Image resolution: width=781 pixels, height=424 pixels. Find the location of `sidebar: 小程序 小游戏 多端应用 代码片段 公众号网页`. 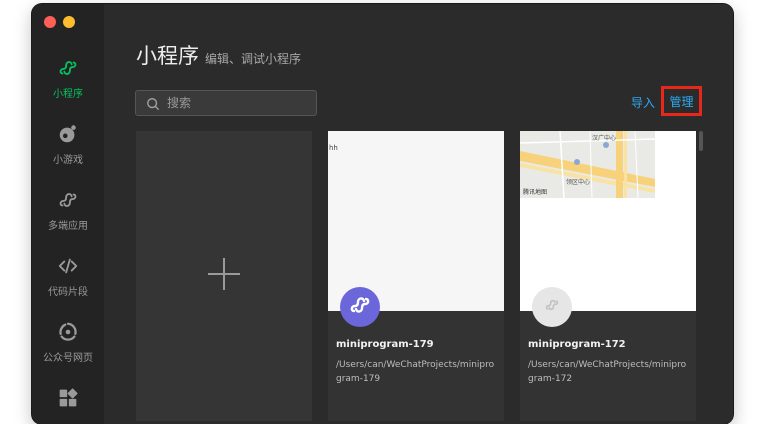

sidebar: 小程序 小游戏 多端应用 代码片段 公众号网页 is located at coordinates (68, 214).